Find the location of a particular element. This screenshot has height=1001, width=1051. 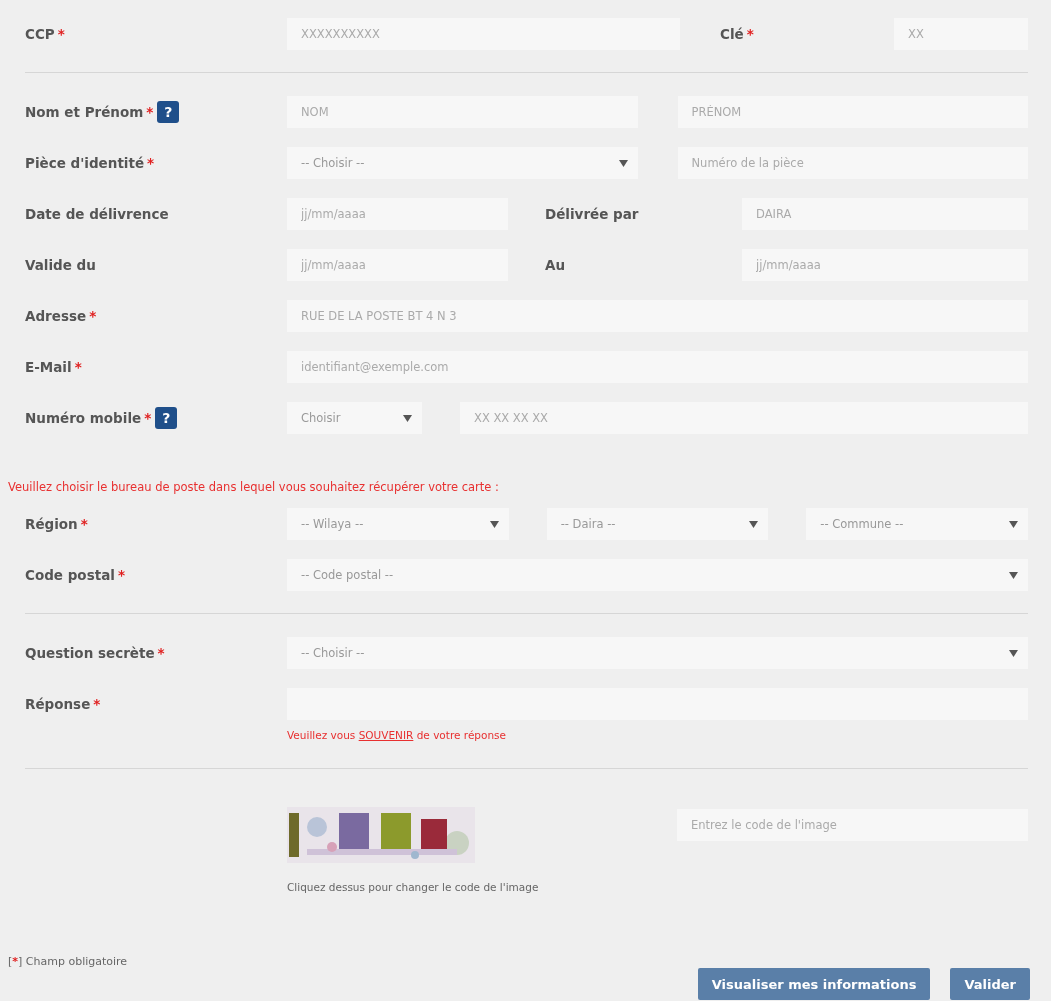

field-label: Question secrète * is located at coordinates (95, 653).